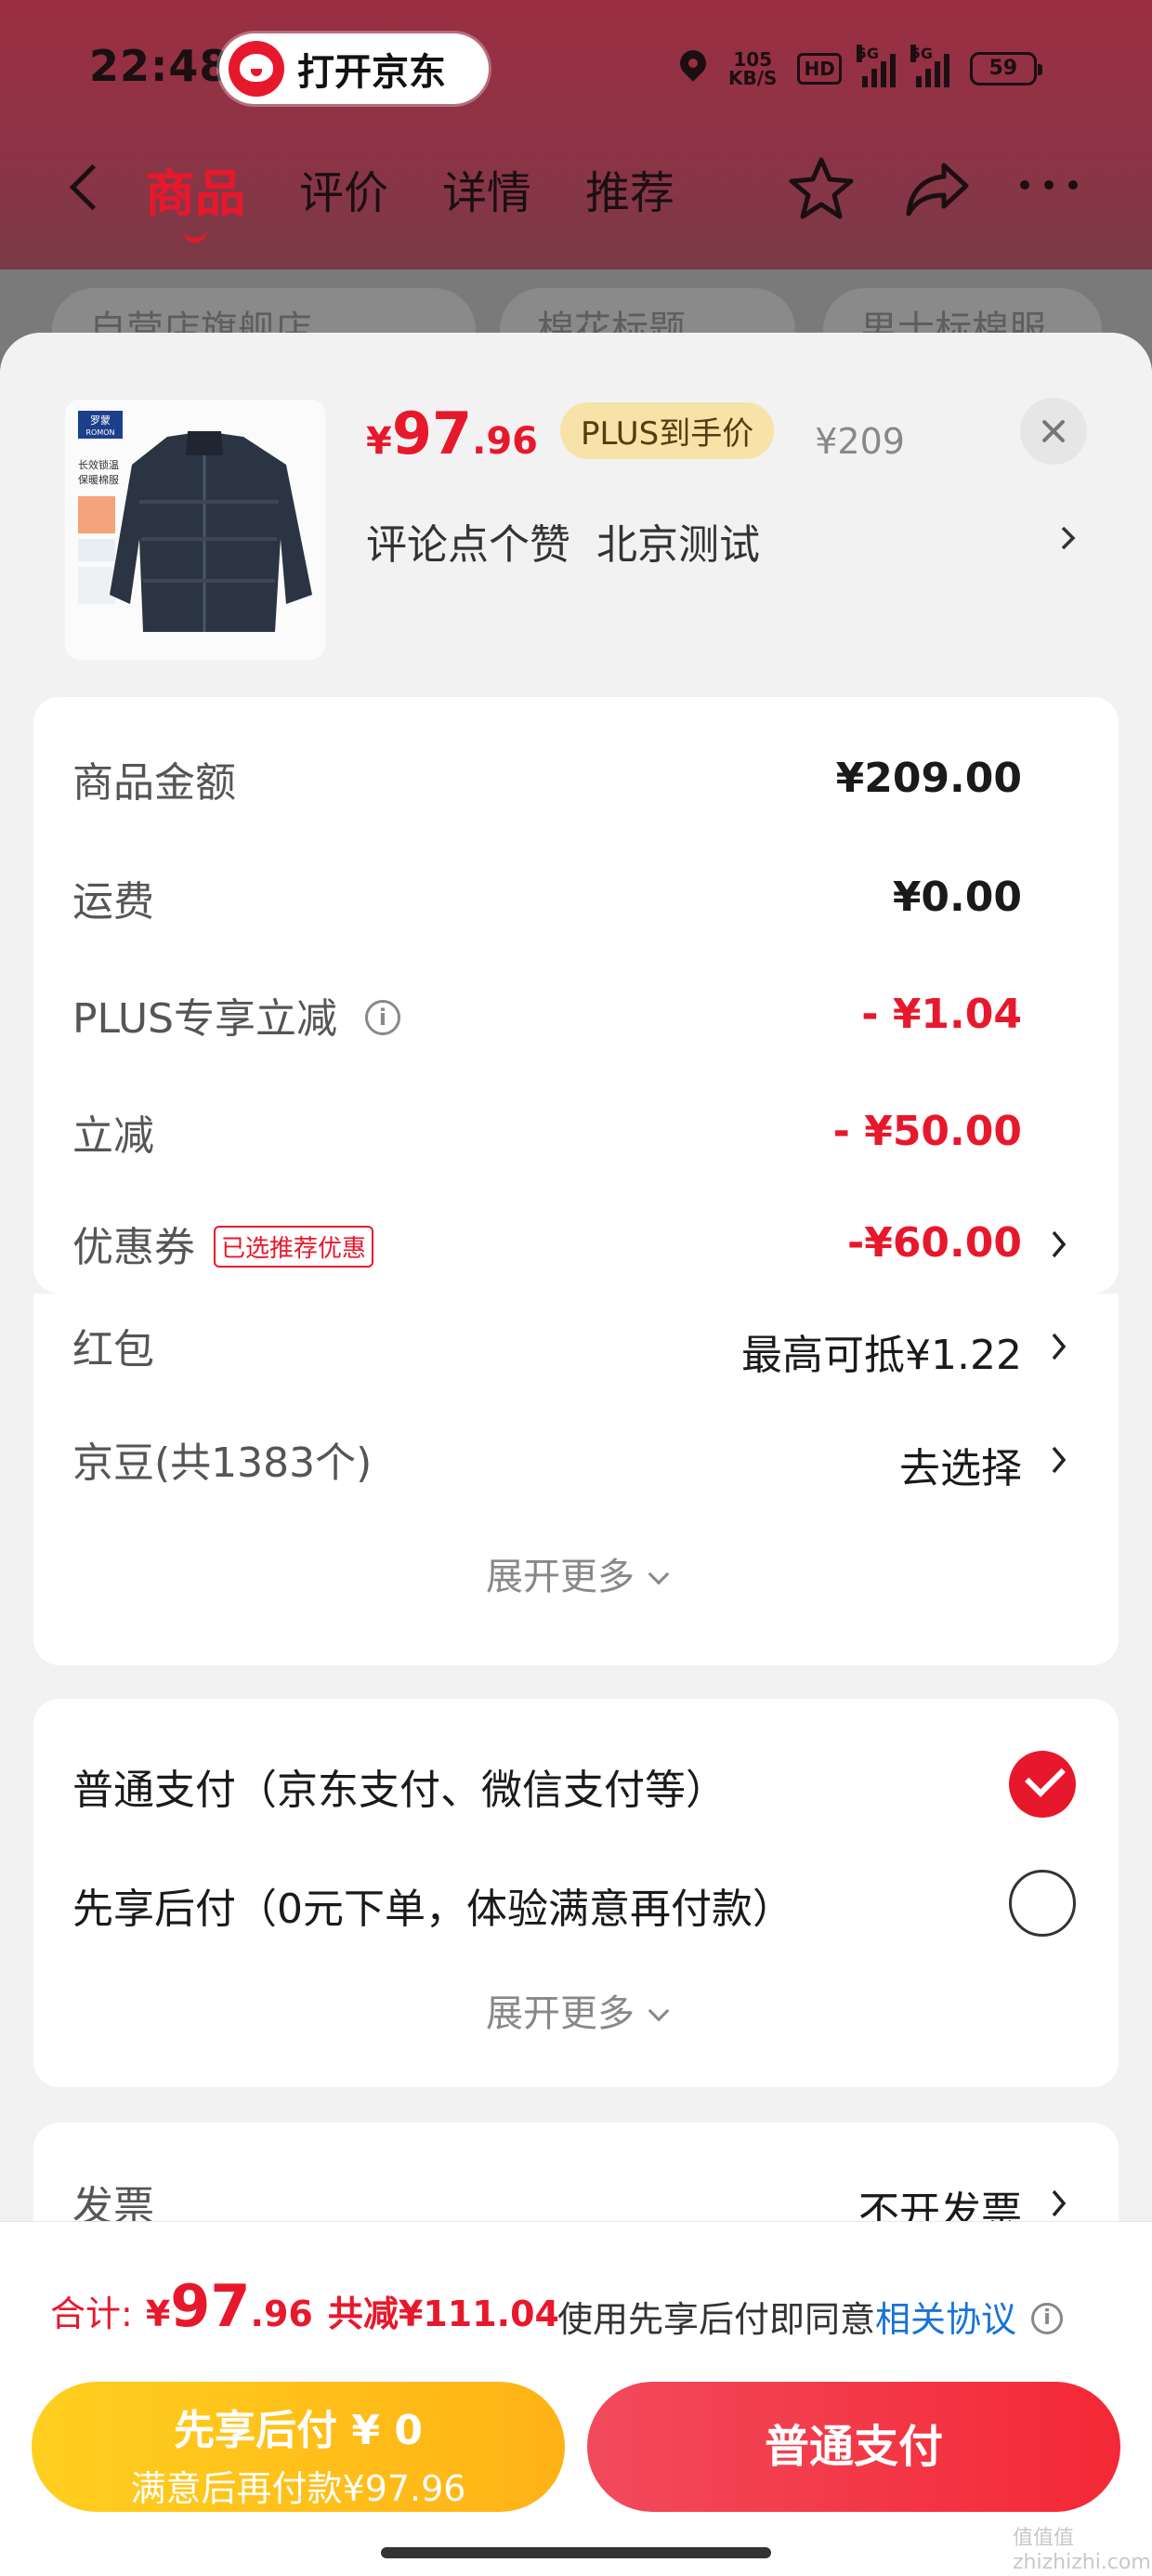  I want to click on price-decimal: .96, so click(505, 441).